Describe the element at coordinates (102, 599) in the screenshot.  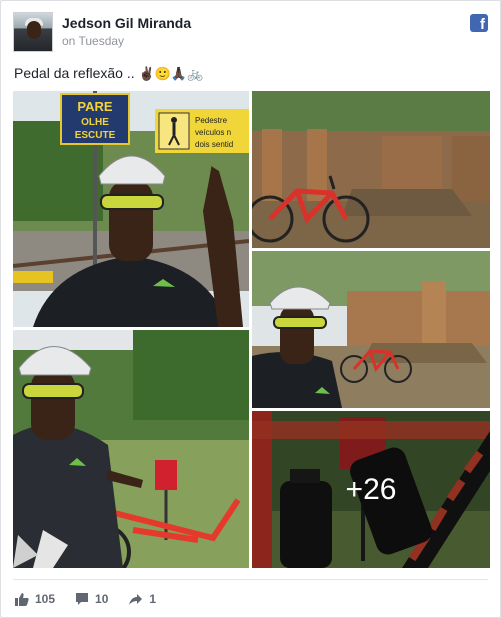
I see `comments-count-value: 10` at that location.